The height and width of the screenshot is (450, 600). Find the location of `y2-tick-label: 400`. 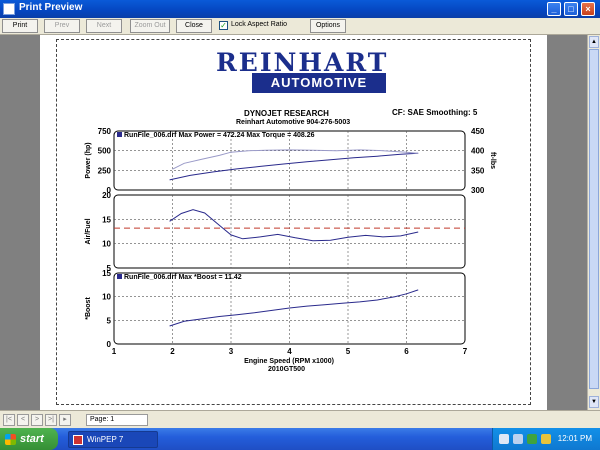

y2-tick-label: 400 is located at coordinates (478, 151).